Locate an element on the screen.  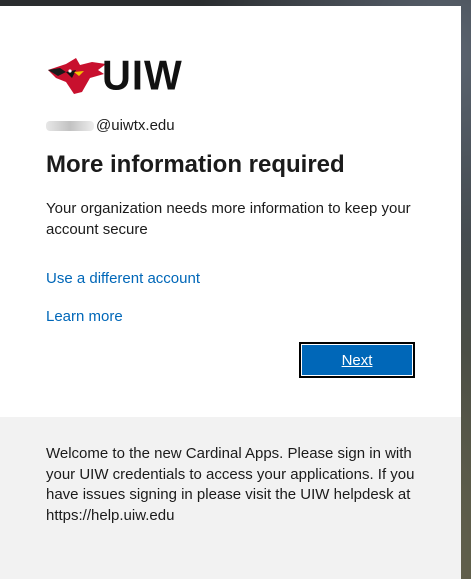
redacted-username is located at coordinates (70, 126).